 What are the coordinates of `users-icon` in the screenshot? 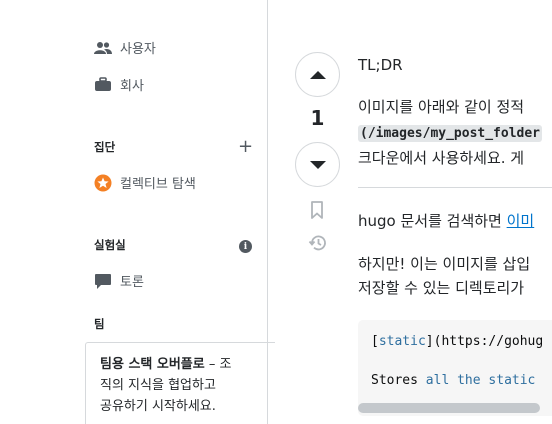 It's located at (103, 48).